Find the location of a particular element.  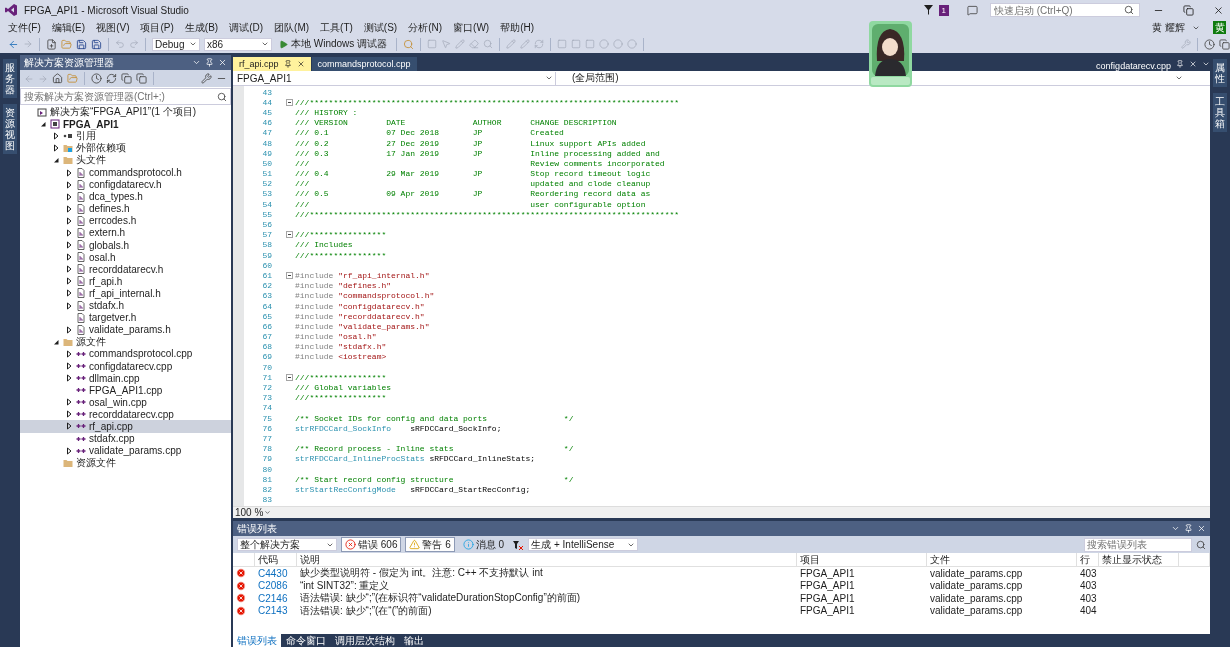

tree-item: 源文件 is located at coordinates (125, 341).